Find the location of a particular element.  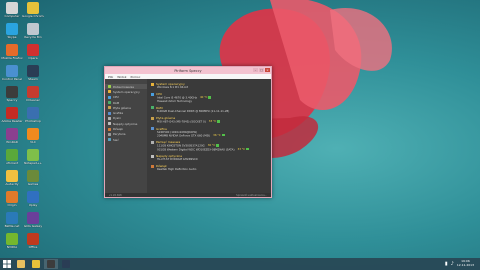

desktop-icon-google-chrome: Google Chrome is located at coordinates (33, 10).